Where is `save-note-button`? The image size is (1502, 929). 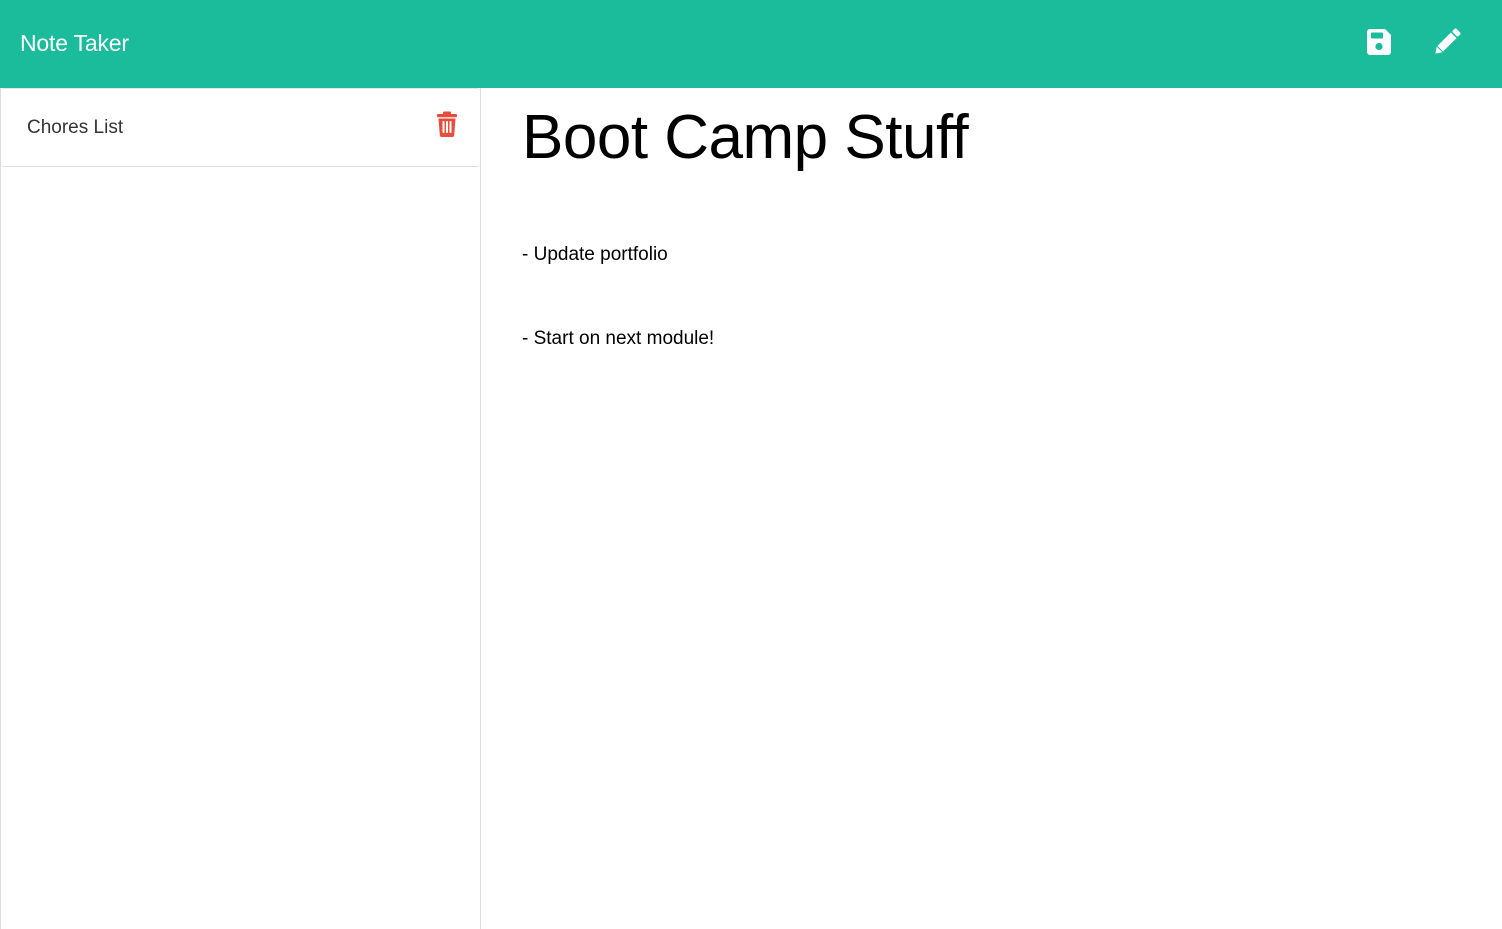 save-note-button is located at coordinates (1379, 42).